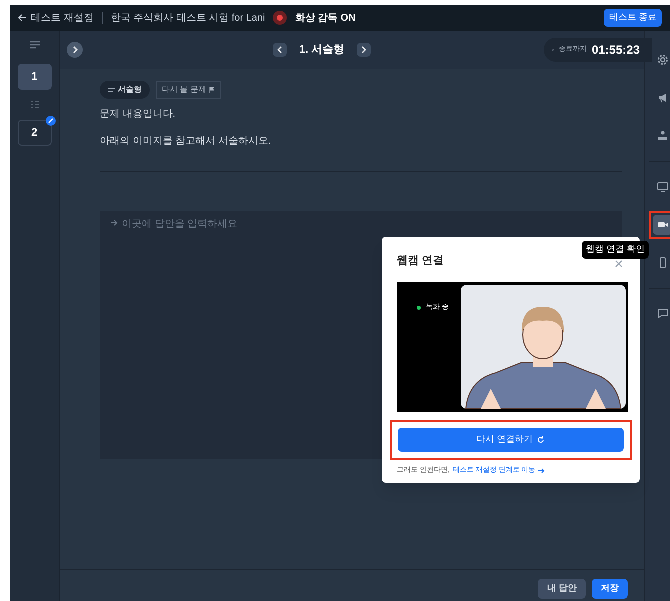 The height and width of the screenshot is (601, 670). I want to click on person-desk-icon, so click(663, 136).